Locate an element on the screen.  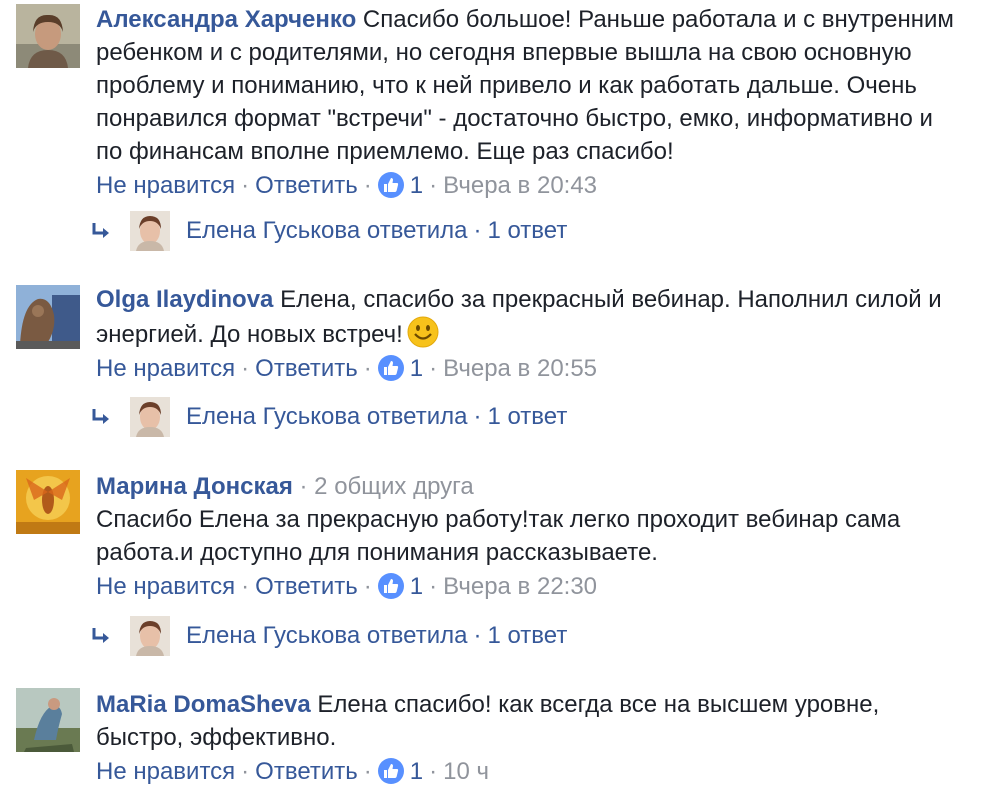
comment-actions: Не нравится · Ответить · 1 · Вчера в 22:30 is located at coordinates (347, 586).